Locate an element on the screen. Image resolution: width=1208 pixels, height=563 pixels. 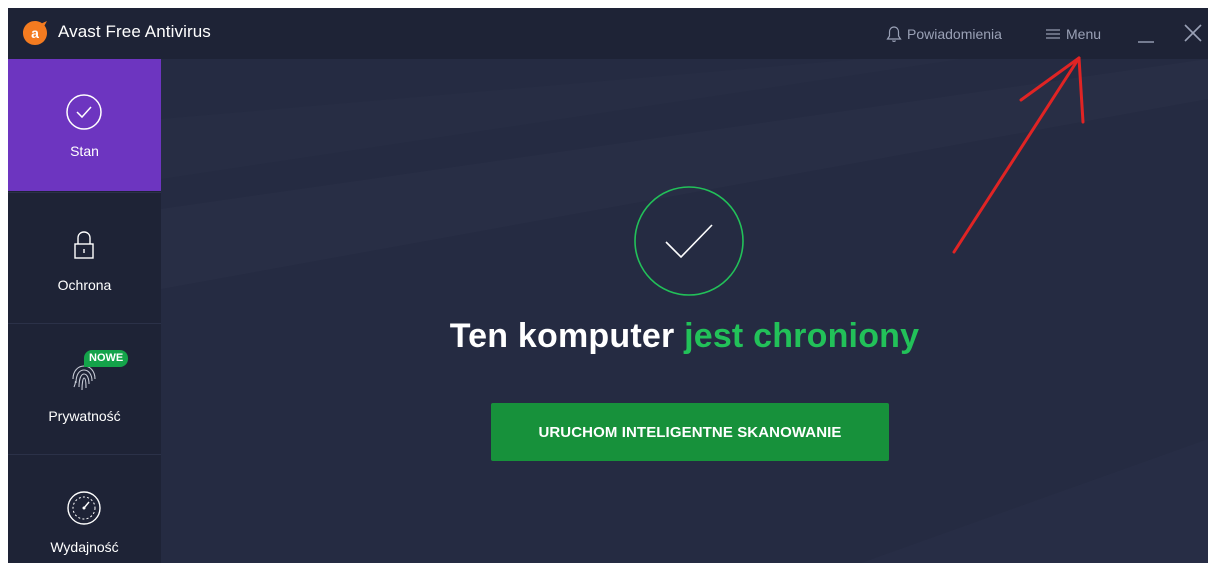
scan-button-label: URUCHOM INTELIGENTNE SKANOWANIE is located at coordinates (690, 432).